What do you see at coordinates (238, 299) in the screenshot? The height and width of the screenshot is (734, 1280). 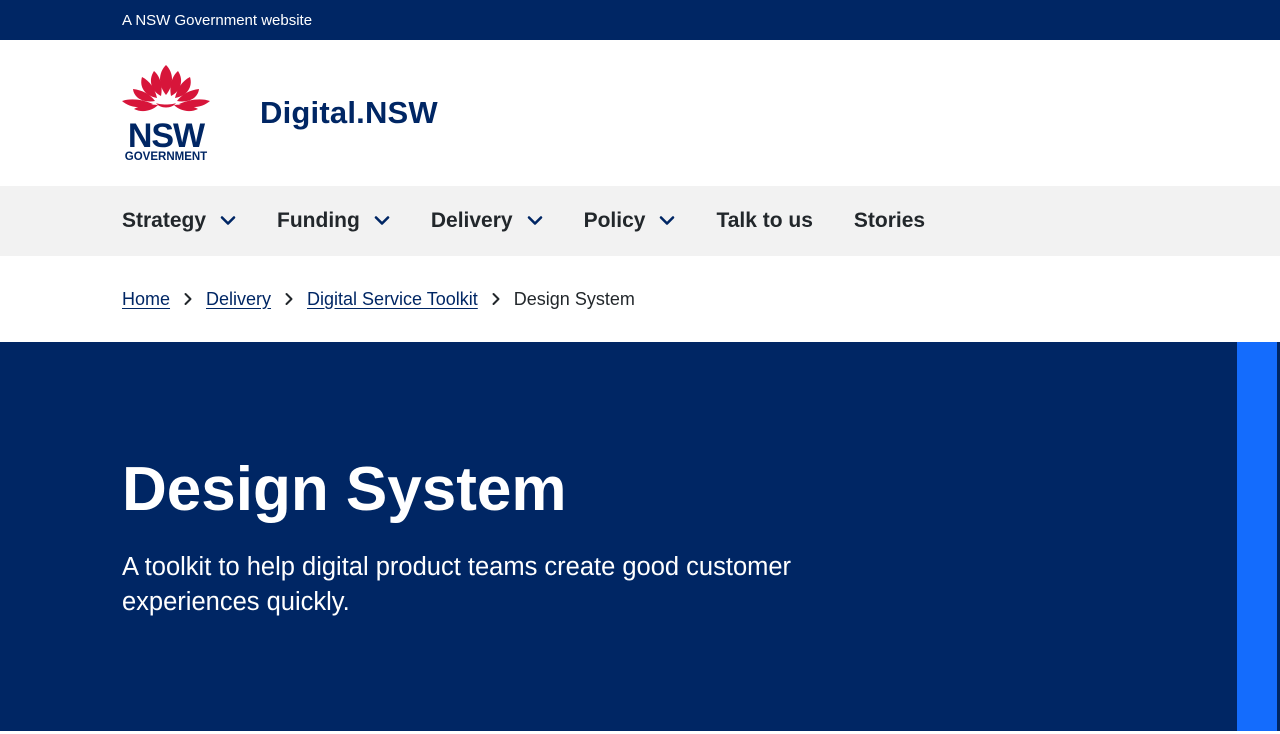 I see `breadcrumb-link-delivery: Delivery` at bounding box center [238, 299].